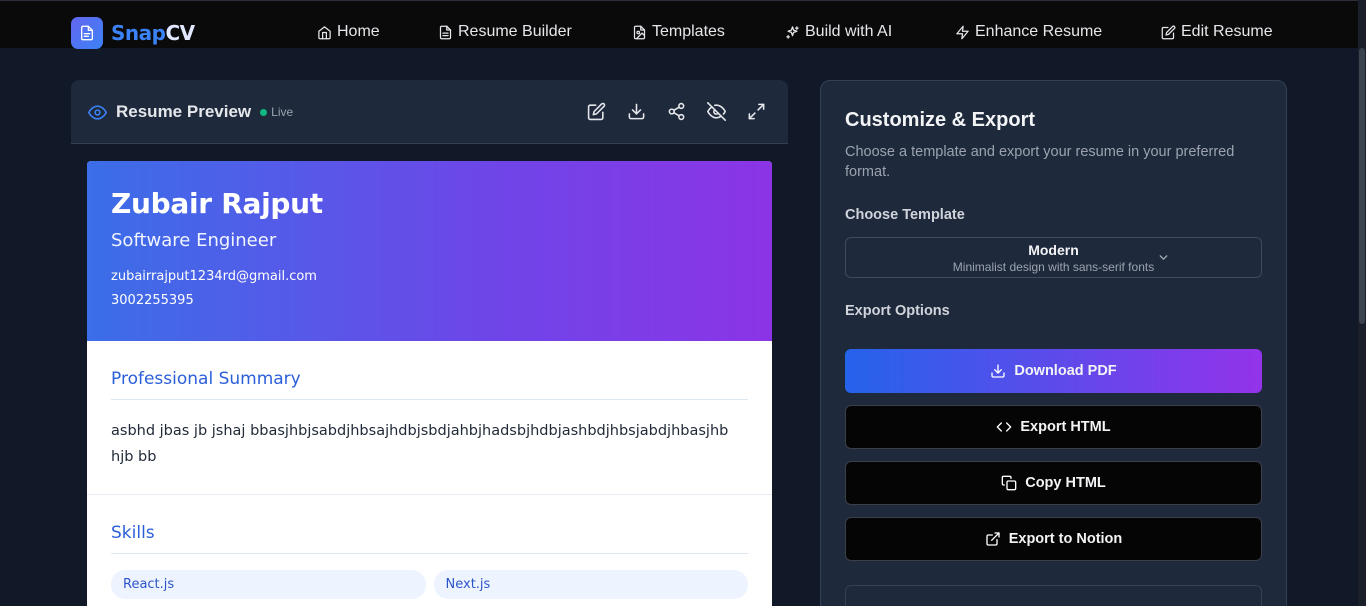 Image resolution: width=1366 pixels, height=606 pixels. I want to click on resume-contact: zubairrajput1234rd@gmail.com 3002255395, so click(429, 289).